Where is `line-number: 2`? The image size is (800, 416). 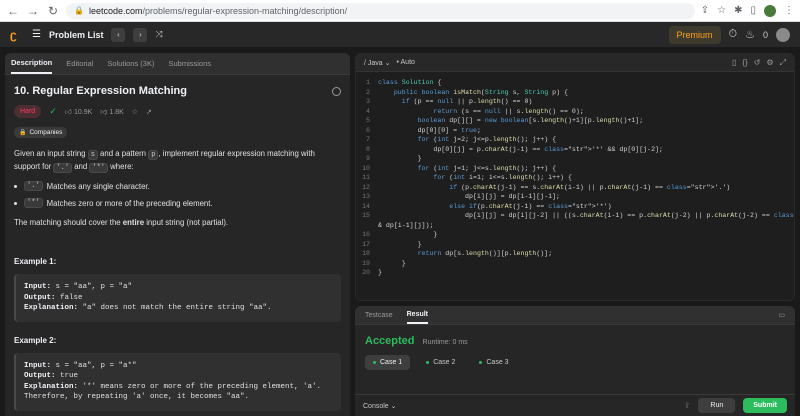
line-number: 2 is located at coordinates (368, 92).